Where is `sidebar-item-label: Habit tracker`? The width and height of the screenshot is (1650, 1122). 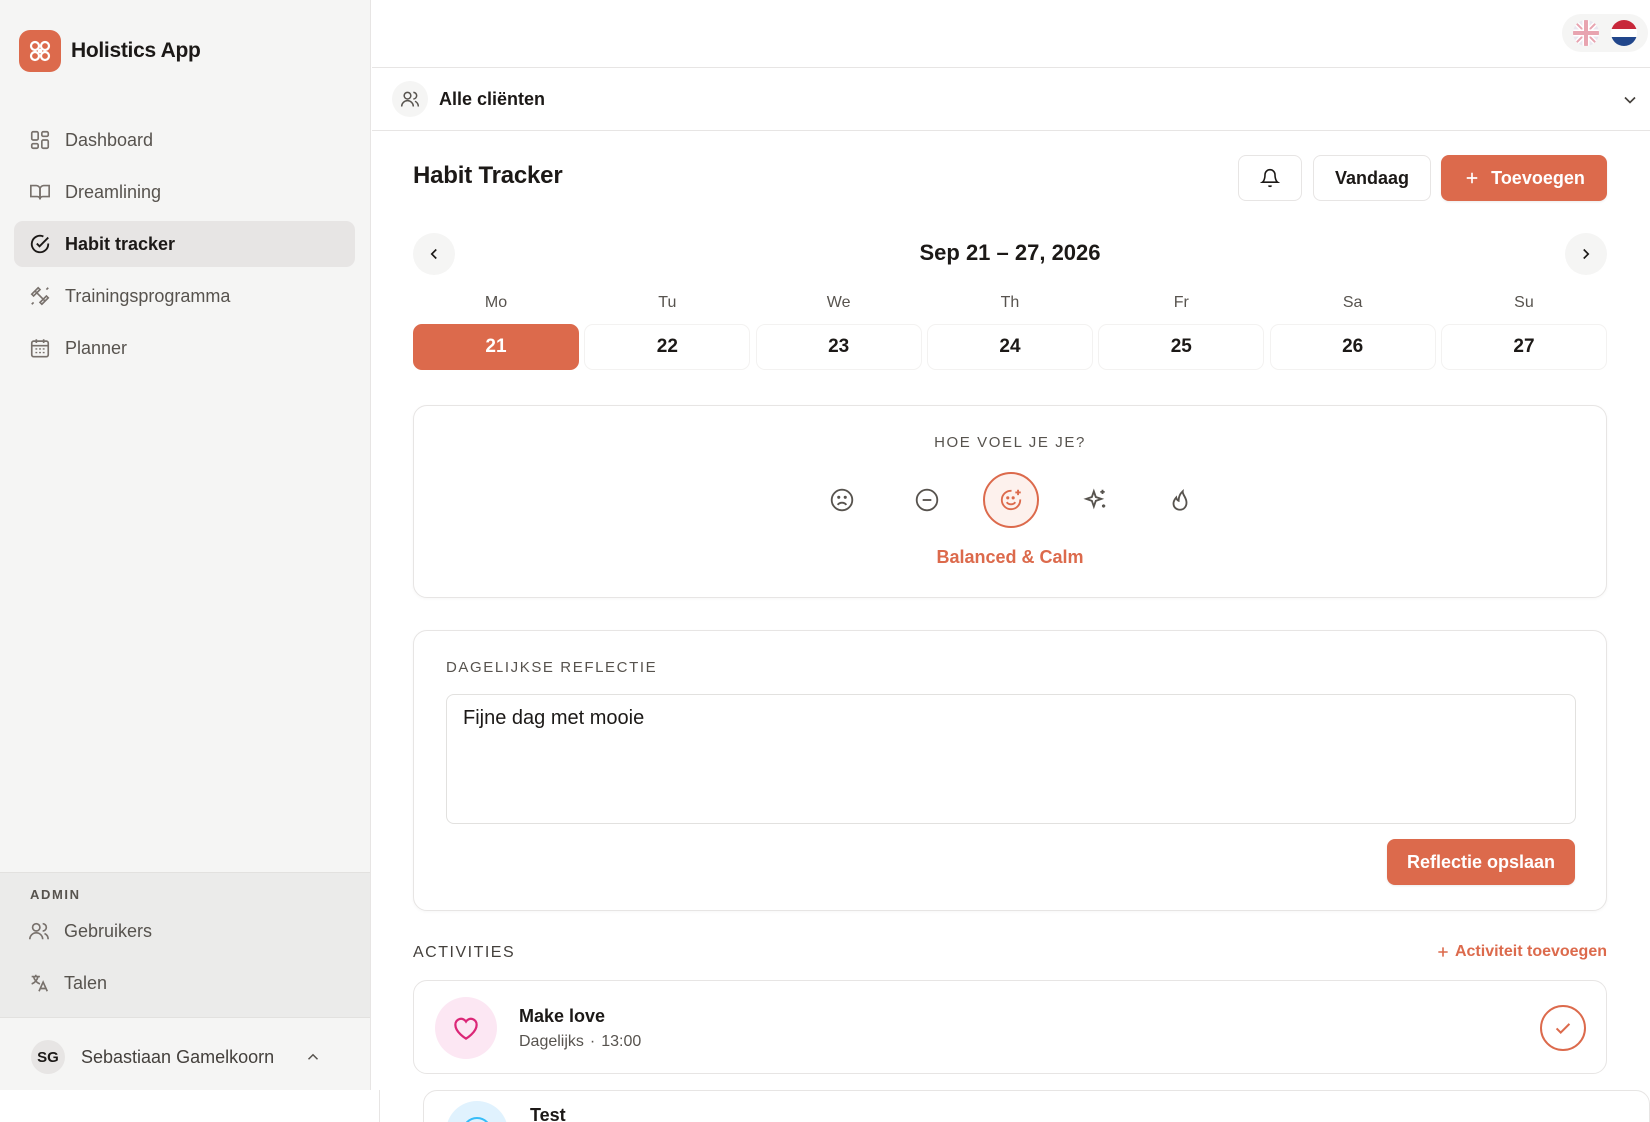 sidebar-item-label: Habit tracker is located at coordinates (120, 243).